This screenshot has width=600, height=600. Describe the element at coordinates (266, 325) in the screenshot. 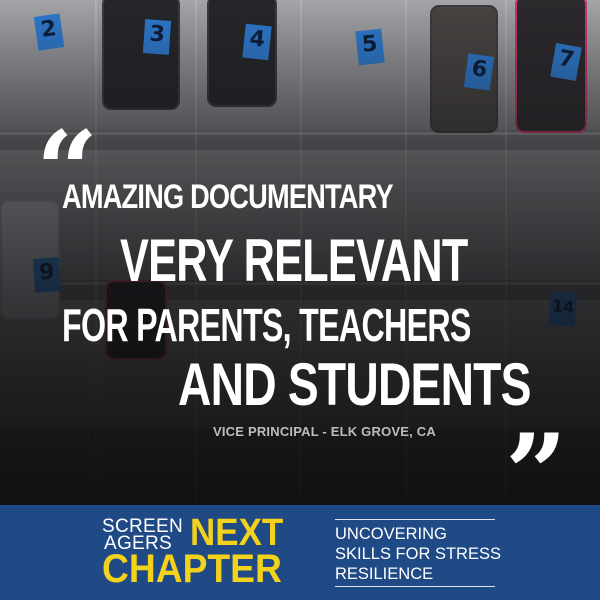

I see `quote-line: FOR PARENTS, TEACHERS` at that location.